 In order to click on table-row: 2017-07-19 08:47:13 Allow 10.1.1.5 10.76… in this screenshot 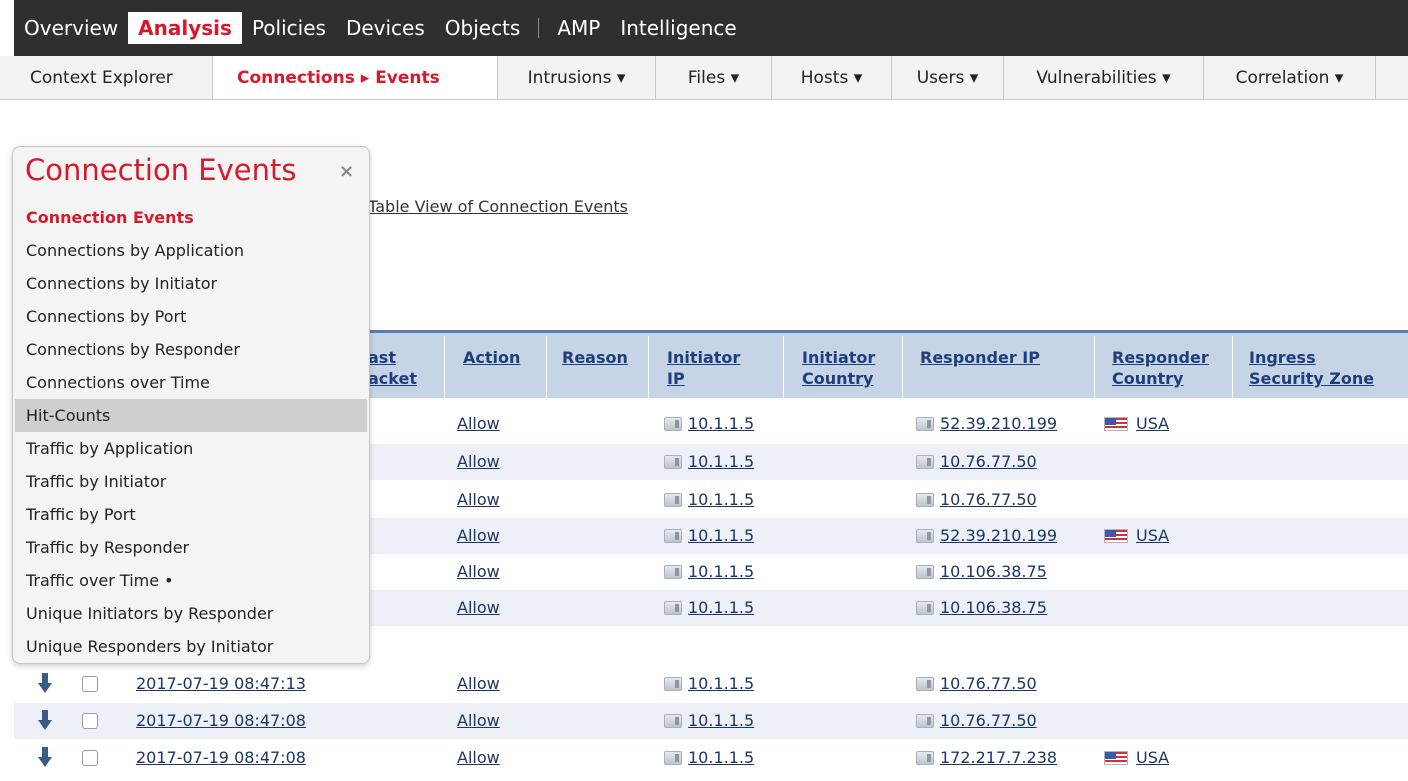, I will do `click(711, 684)`.